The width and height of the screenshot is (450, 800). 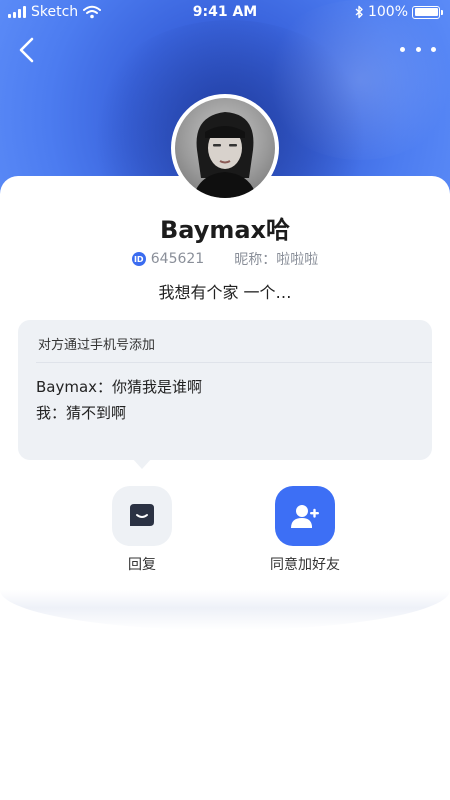 I want to click on chevron-left-icon, so click(x=26, y=50).